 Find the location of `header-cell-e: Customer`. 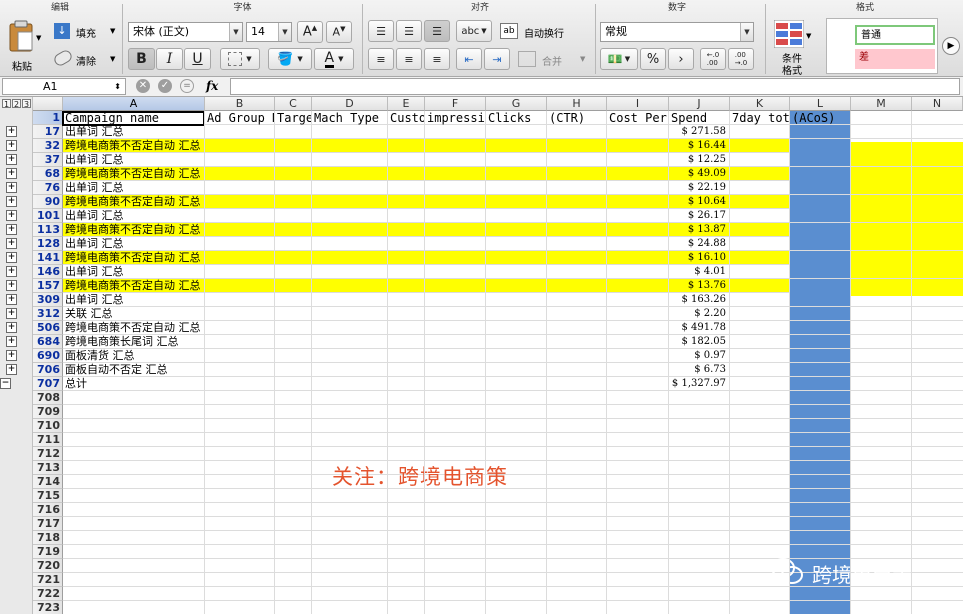

header-cell-e: Customer is located at coordinates (407, 118).